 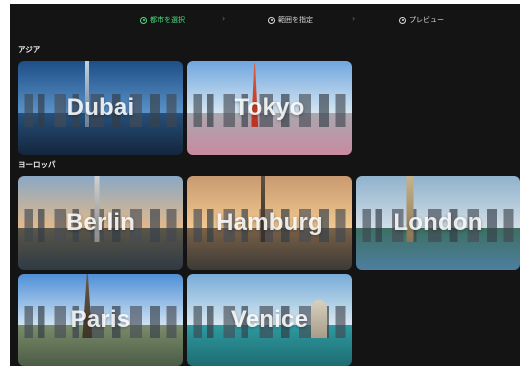 I want to click on section-title-europe: ヨーロッパ, so click(x=37, y=164).